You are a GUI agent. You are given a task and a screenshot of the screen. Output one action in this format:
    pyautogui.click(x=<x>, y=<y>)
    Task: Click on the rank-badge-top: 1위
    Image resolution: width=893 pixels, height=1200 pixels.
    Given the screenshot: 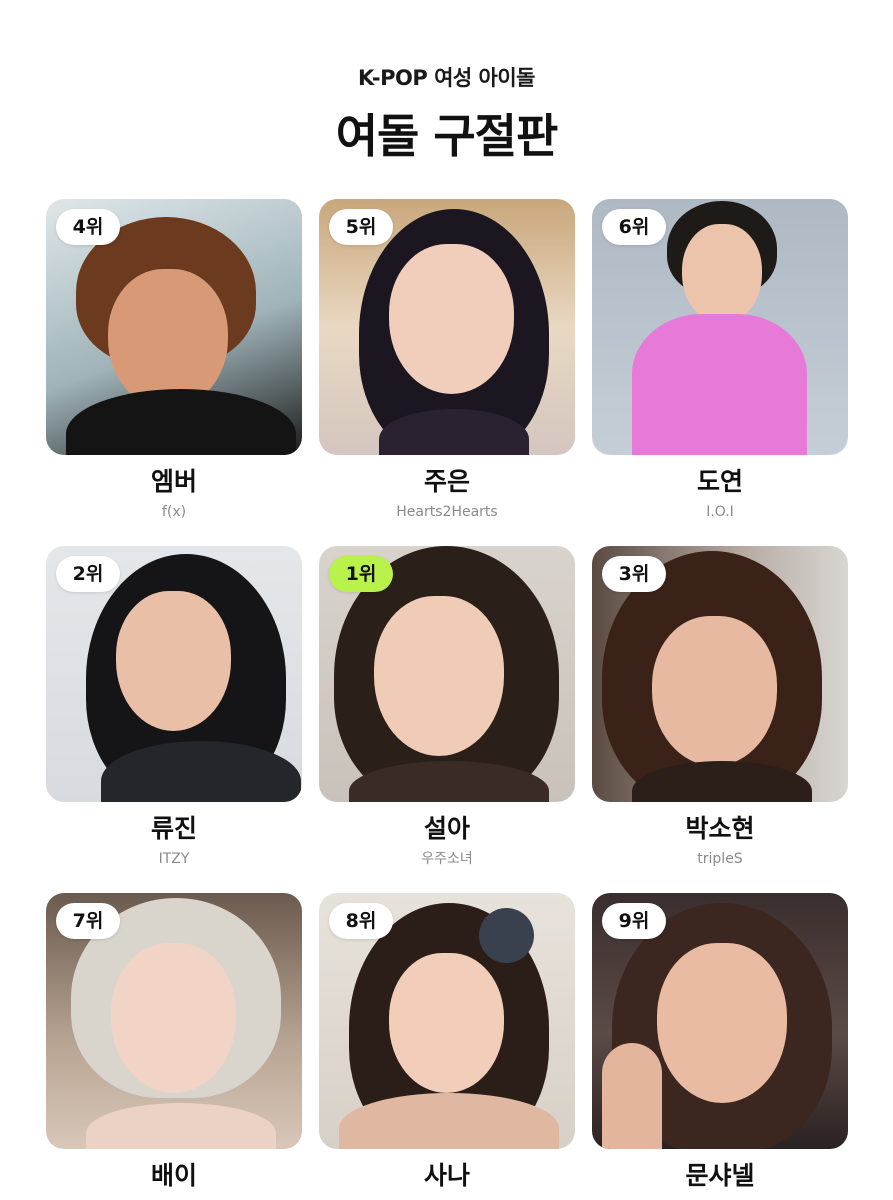 What is the action you would take?
    pyautogui.click(x=361, y=574)
    